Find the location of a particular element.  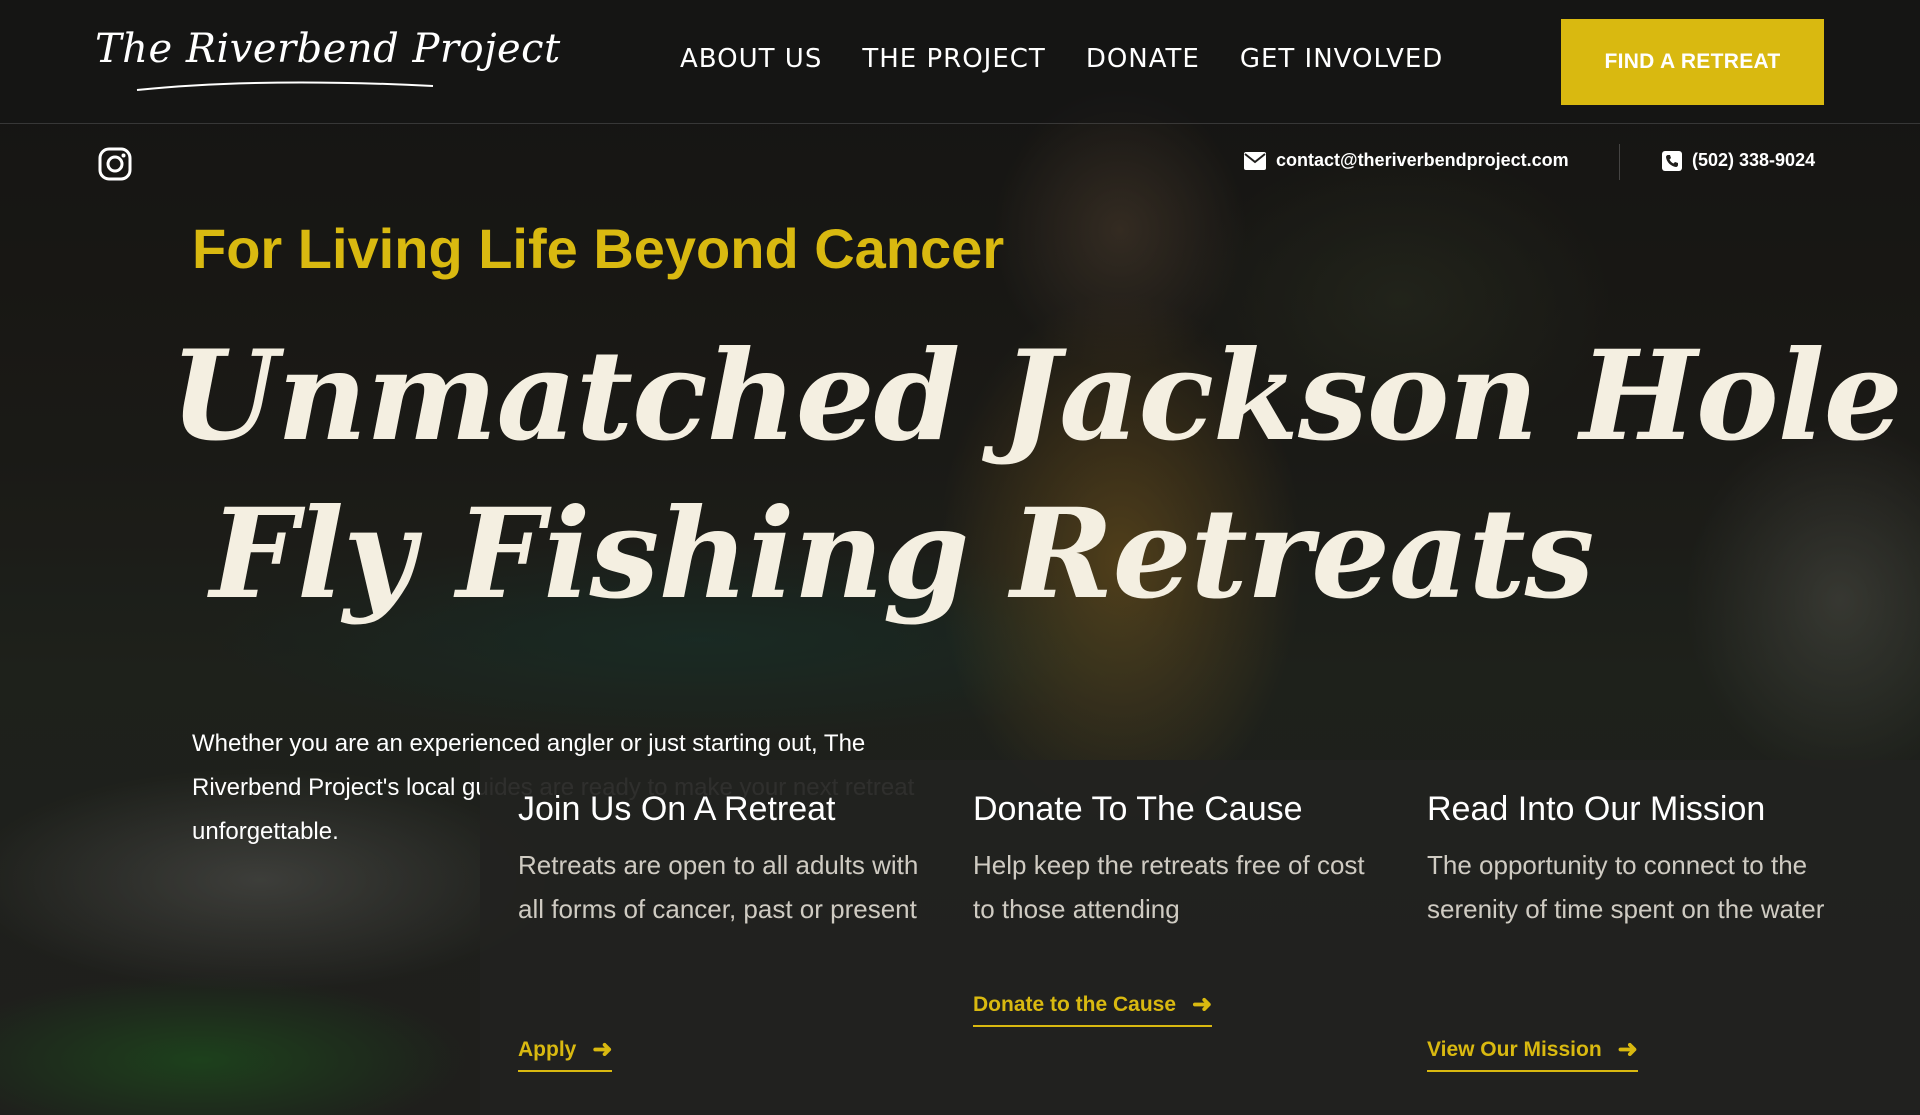

nav-donate: DONATE is located at coordinates (1143, 59).